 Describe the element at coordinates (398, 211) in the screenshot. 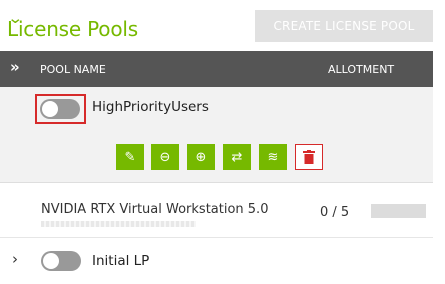

I see `allotment-bar` at that location.